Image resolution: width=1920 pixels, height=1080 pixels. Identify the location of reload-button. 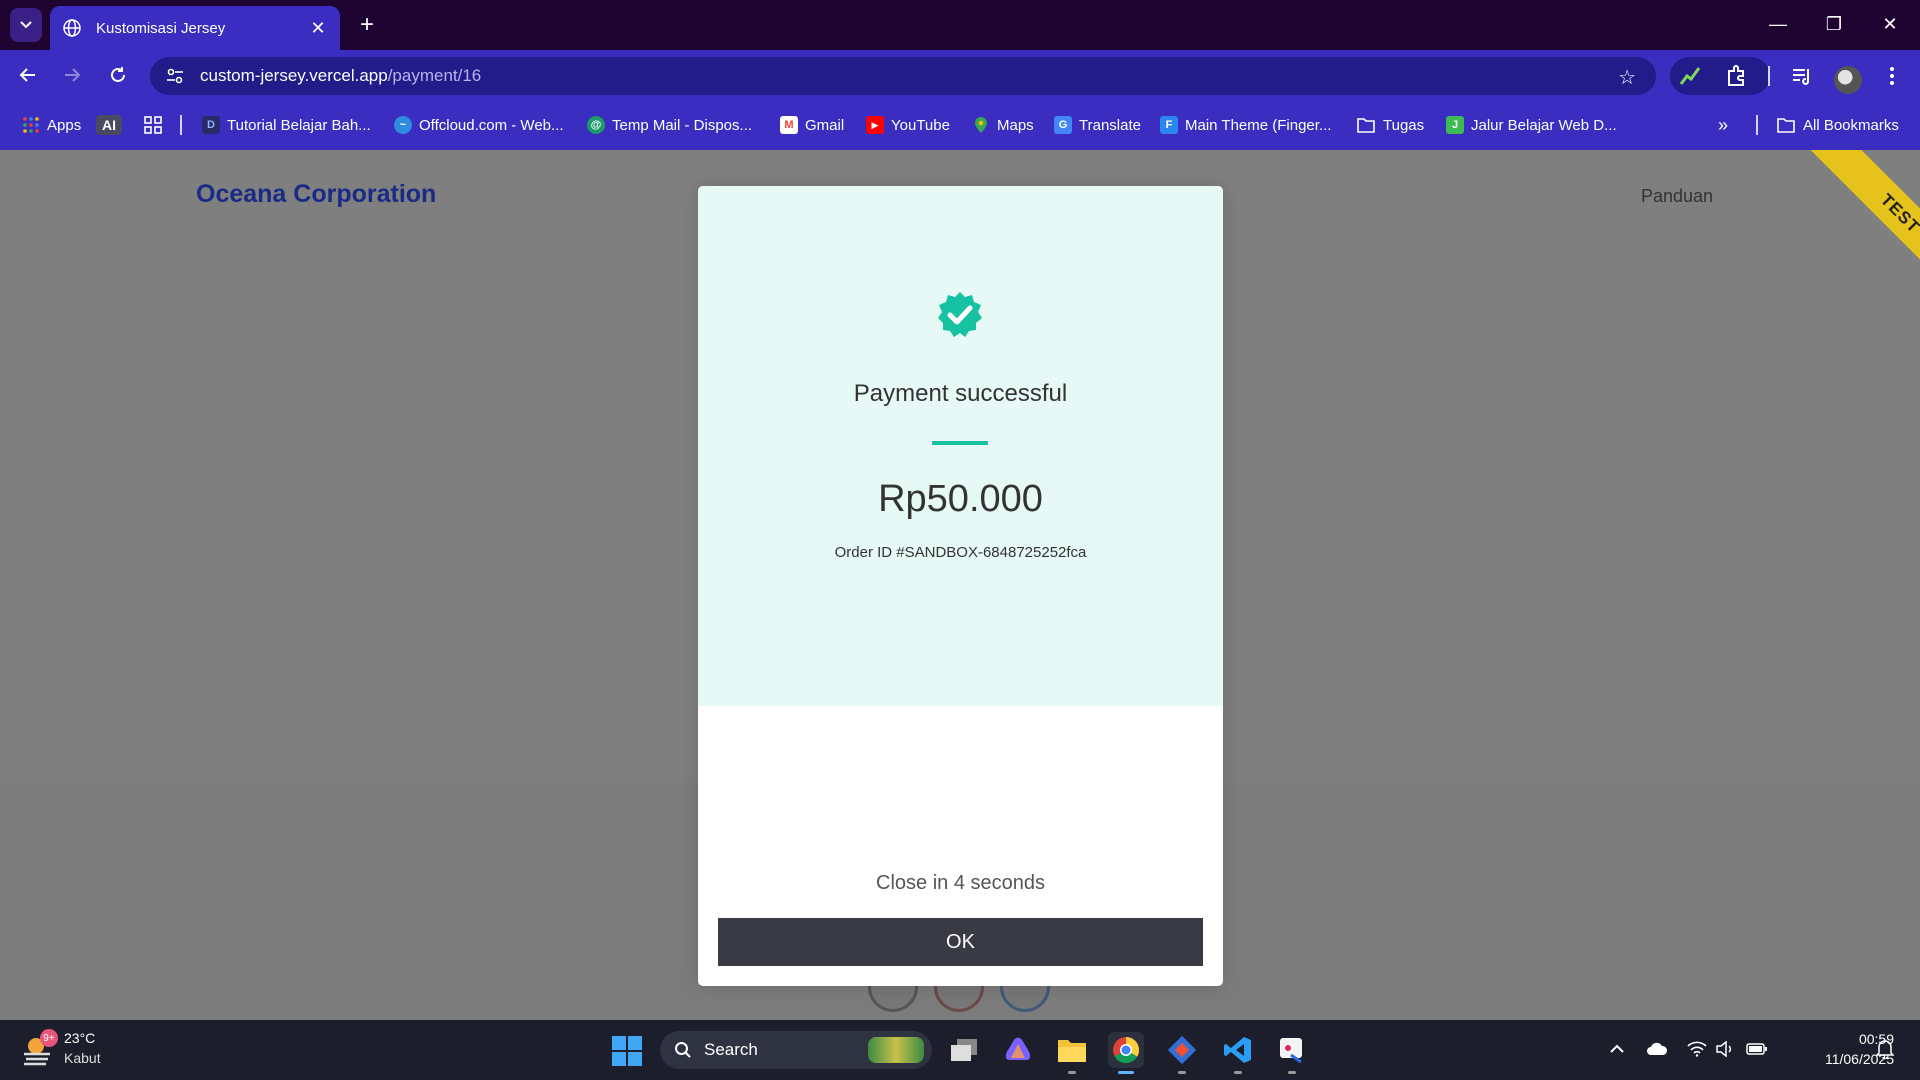
(118, 75).